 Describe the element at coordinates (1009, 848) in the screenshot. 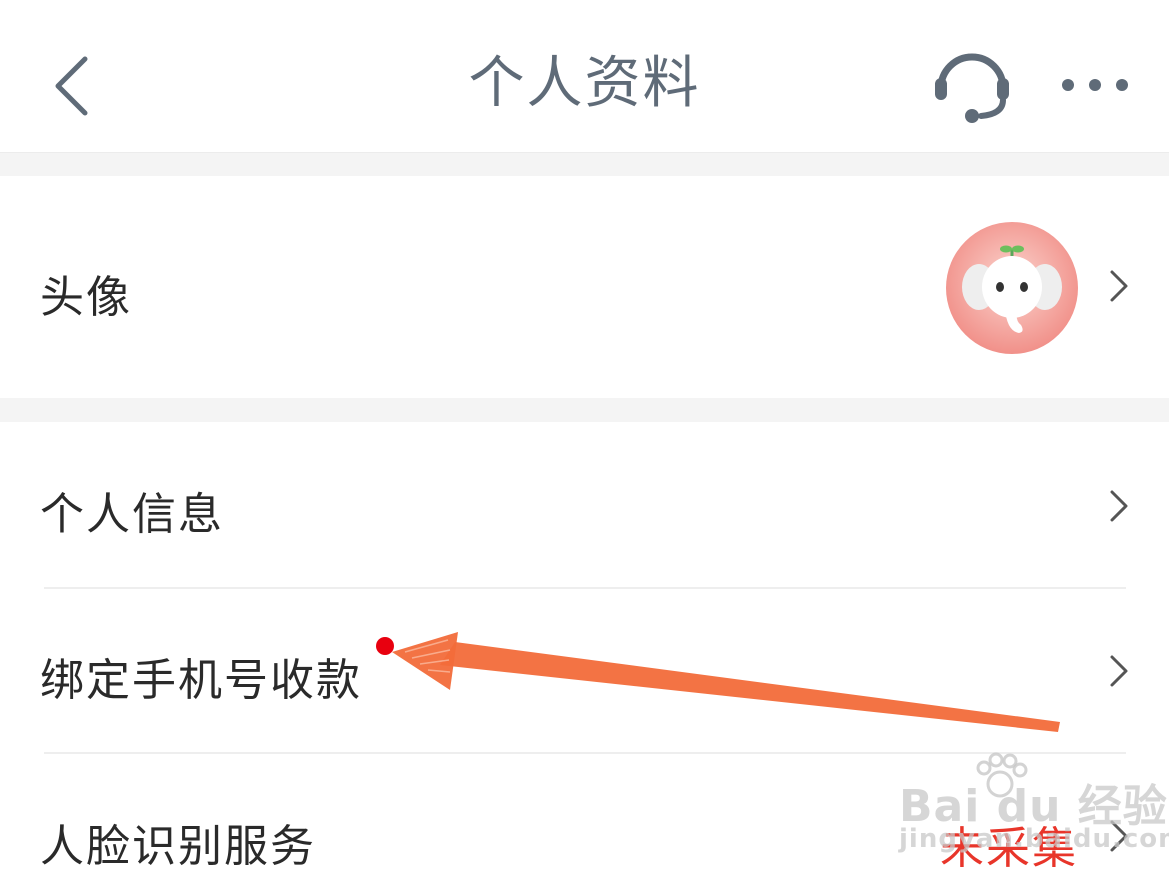

I see `face-recognition-status: 未采集` at that location.